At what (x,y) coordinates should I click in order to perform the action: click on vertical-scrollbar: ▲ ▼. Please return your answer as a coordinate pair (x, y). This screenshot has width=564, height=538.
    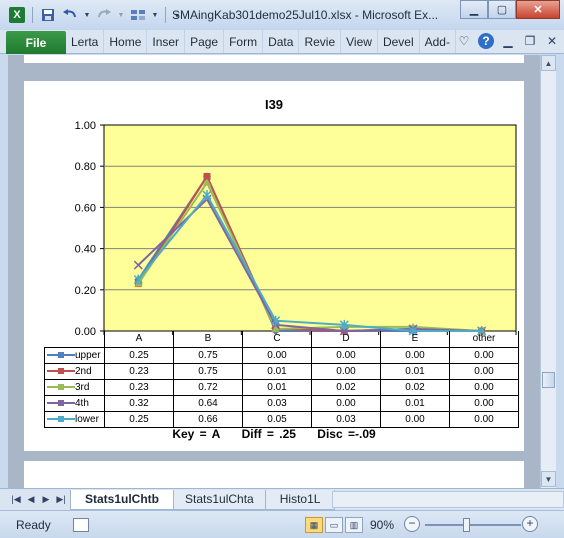
    Looking at the image, I should click on (548, 271).